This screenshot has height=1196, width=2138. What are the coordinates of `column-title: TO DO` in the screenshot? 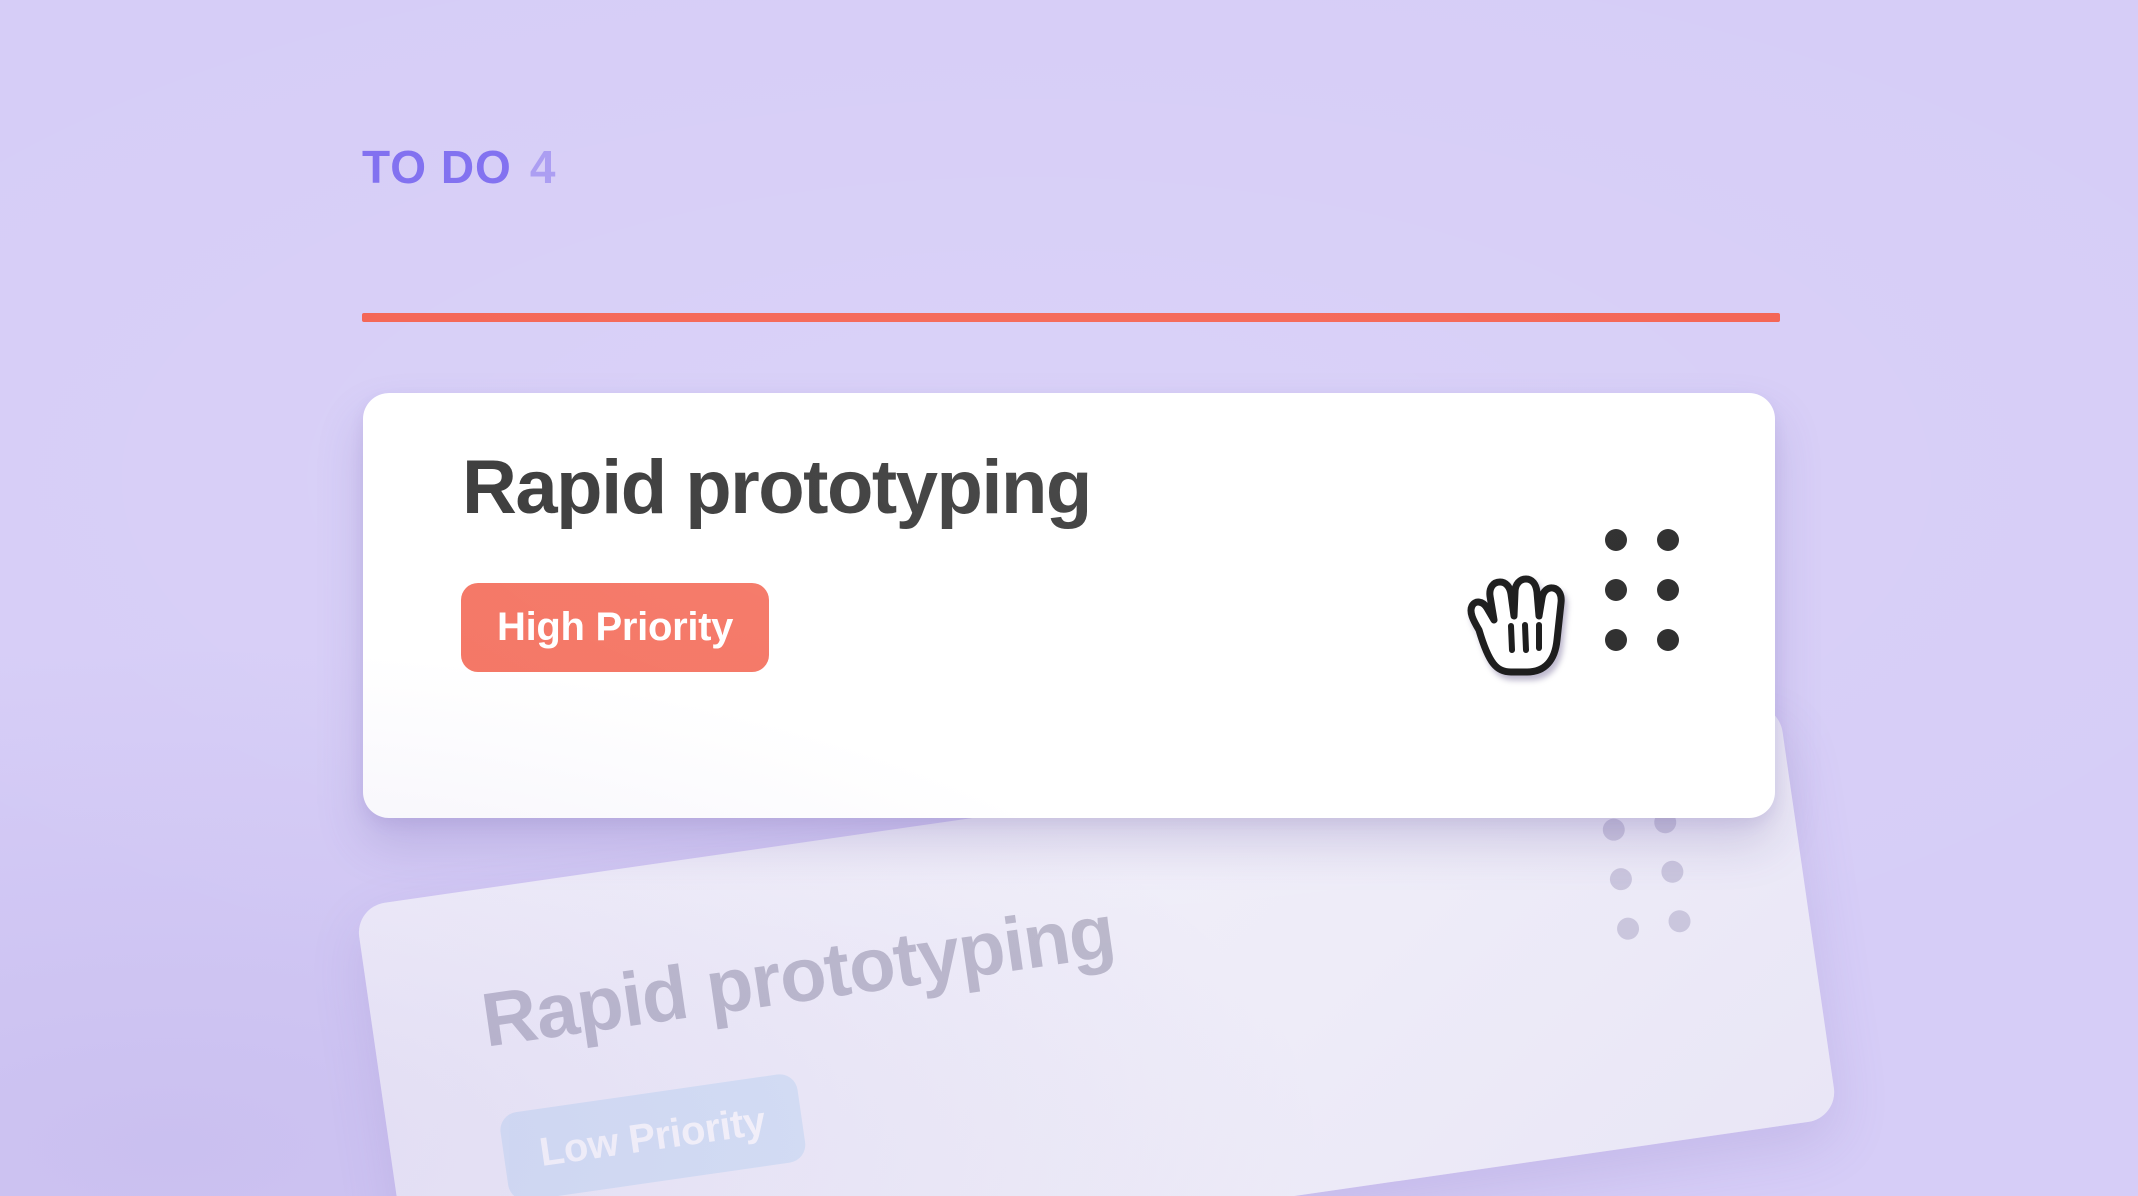 It's located at (437, 167).